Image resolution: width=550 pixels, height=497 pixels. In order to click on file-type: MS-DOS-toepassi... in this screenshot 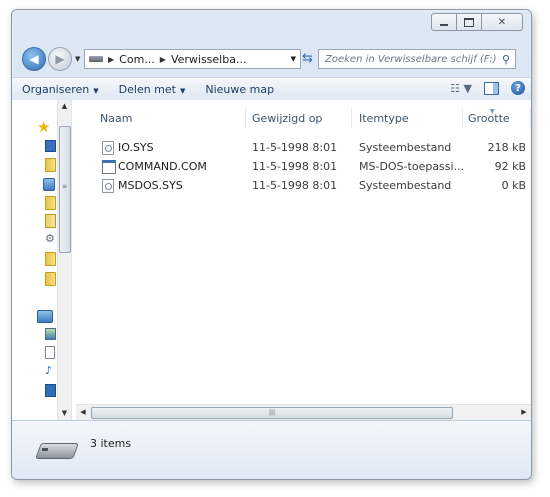, I will do `click(412, 166)`.